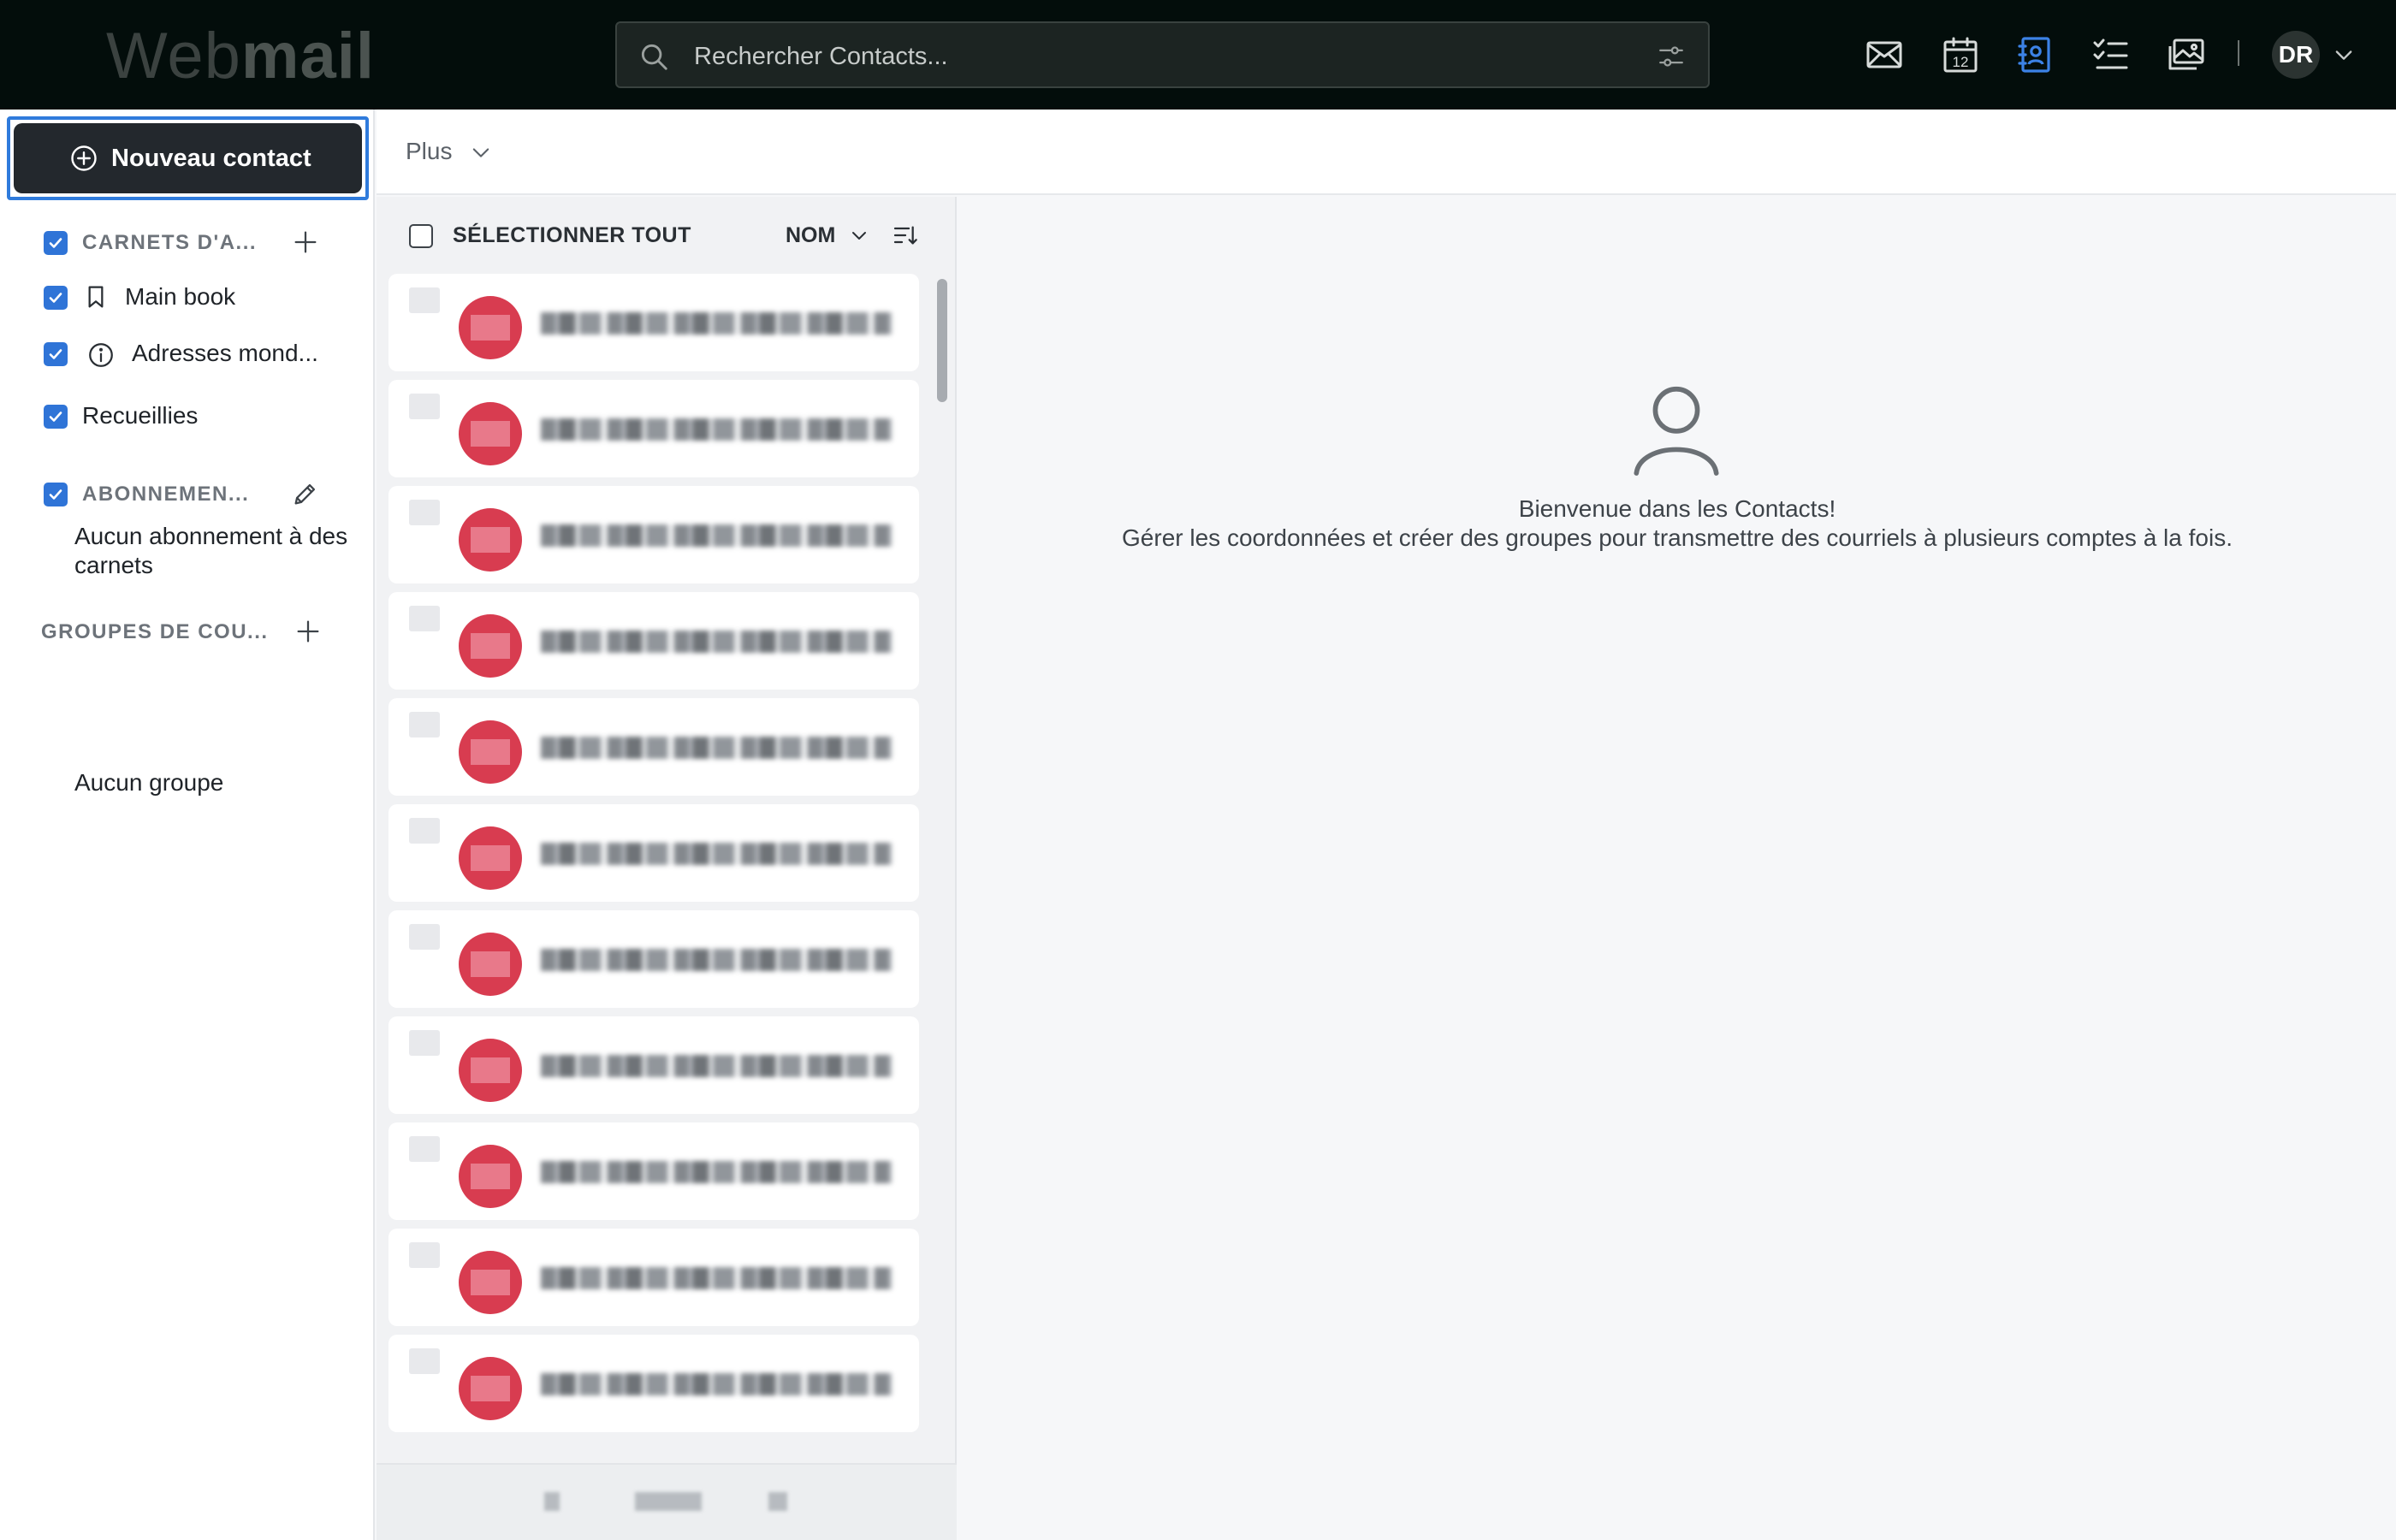 The width and height of the screenshot is (2396, 1540). I want to click on app-logo: Webmail, so click(240, 56).